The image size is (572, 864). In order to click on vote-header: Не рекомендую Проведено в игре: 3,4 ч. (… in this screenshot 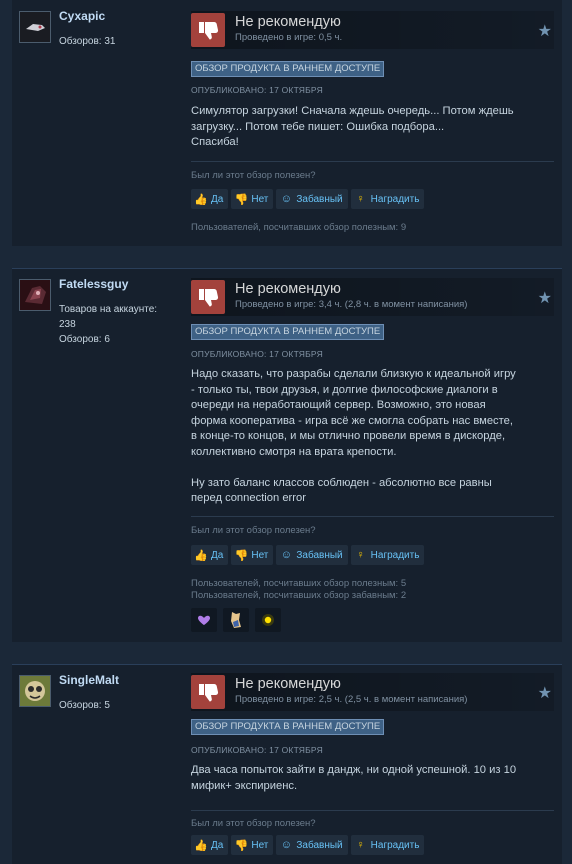, I will do `click(372, 297)`.